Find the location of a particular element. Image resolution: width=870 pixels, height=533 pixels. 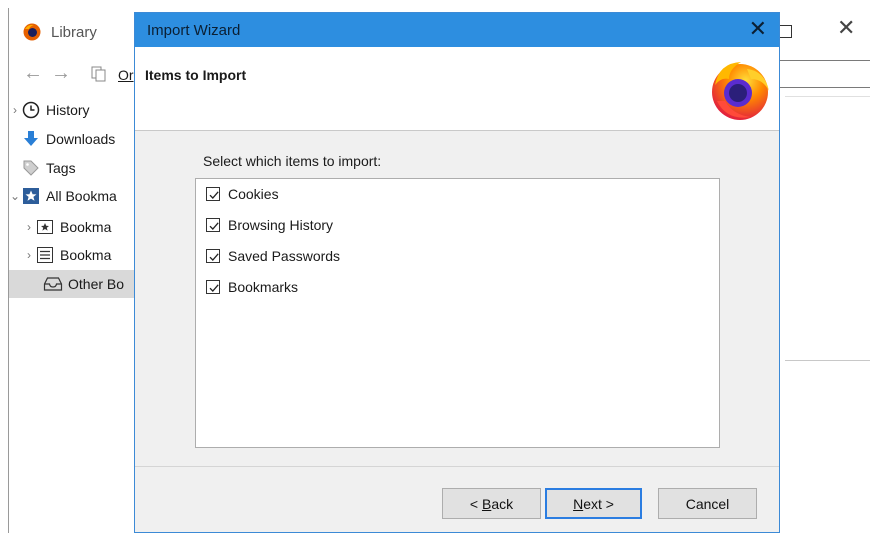

sidebar-item-0: › History is located at coordinates (72, 110).